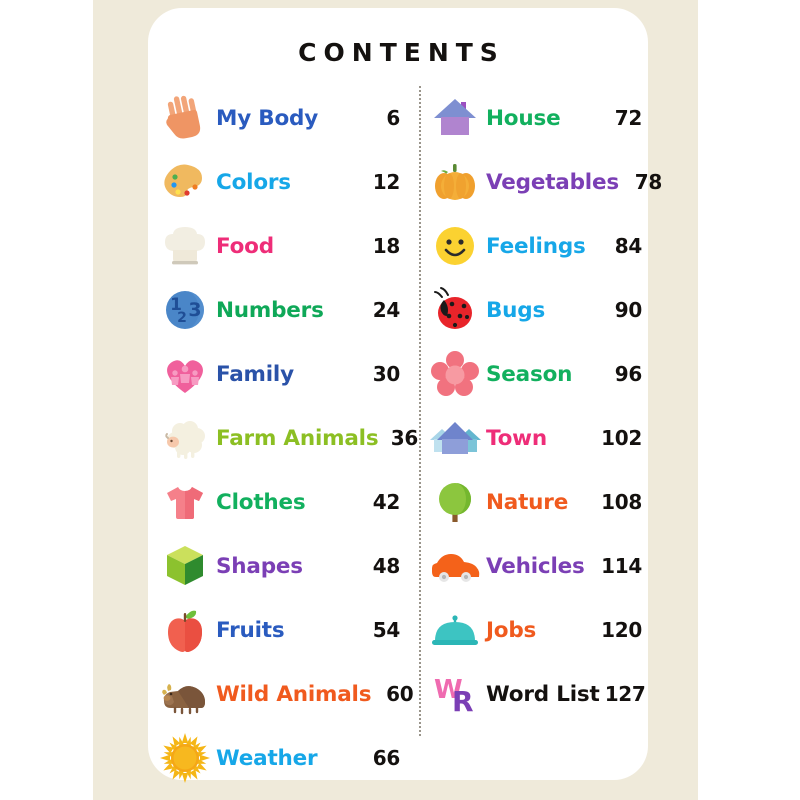  I want to click on toc-entry-label: Feelings, so click(539, 246).